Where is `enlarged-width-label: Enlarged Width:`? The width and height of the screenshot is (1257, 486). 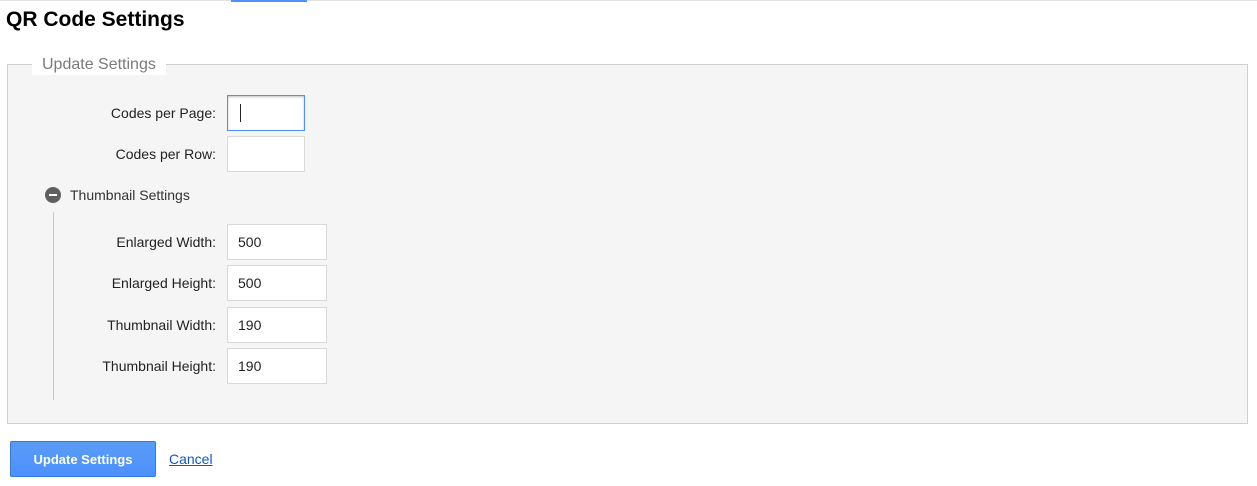
enlarged-width-label: Enlarged Width: is located at coordinates (166, 242).